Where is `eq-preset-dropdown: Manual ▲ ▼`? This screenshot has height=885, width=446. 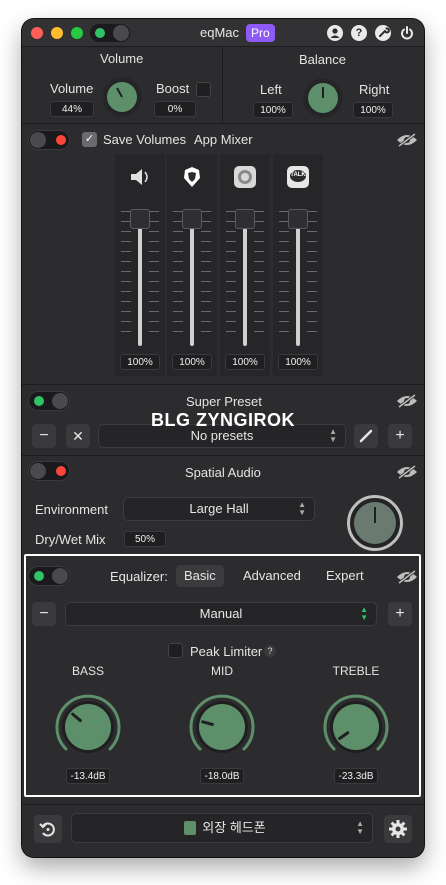
eq-preset-dropdown: Manual ▲ ▼ is located at coordinates (221, 614).